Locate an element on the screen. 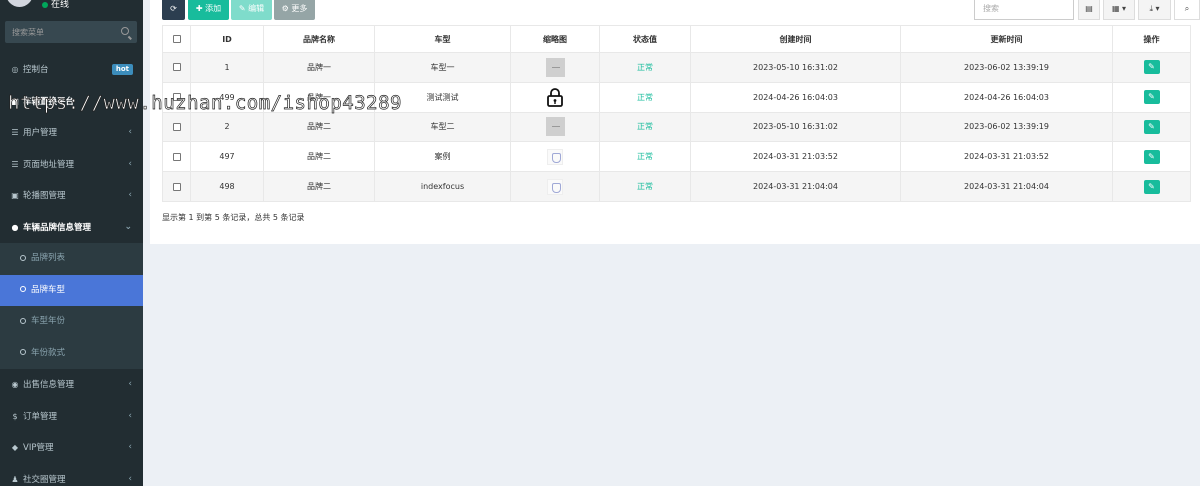 This screenshot has width=1200, height=486. sidebar-item-social: ♟ 社交圈管理 ‹ is located at coordinates (71, 475).